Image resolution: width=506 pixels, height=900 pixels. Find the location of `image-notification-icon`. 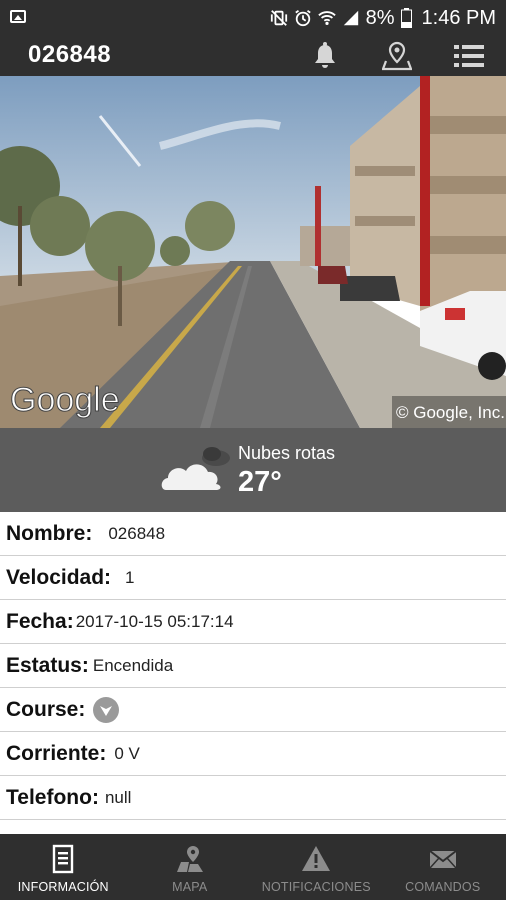

image-notification-icon is located at coordinates (18, 16).